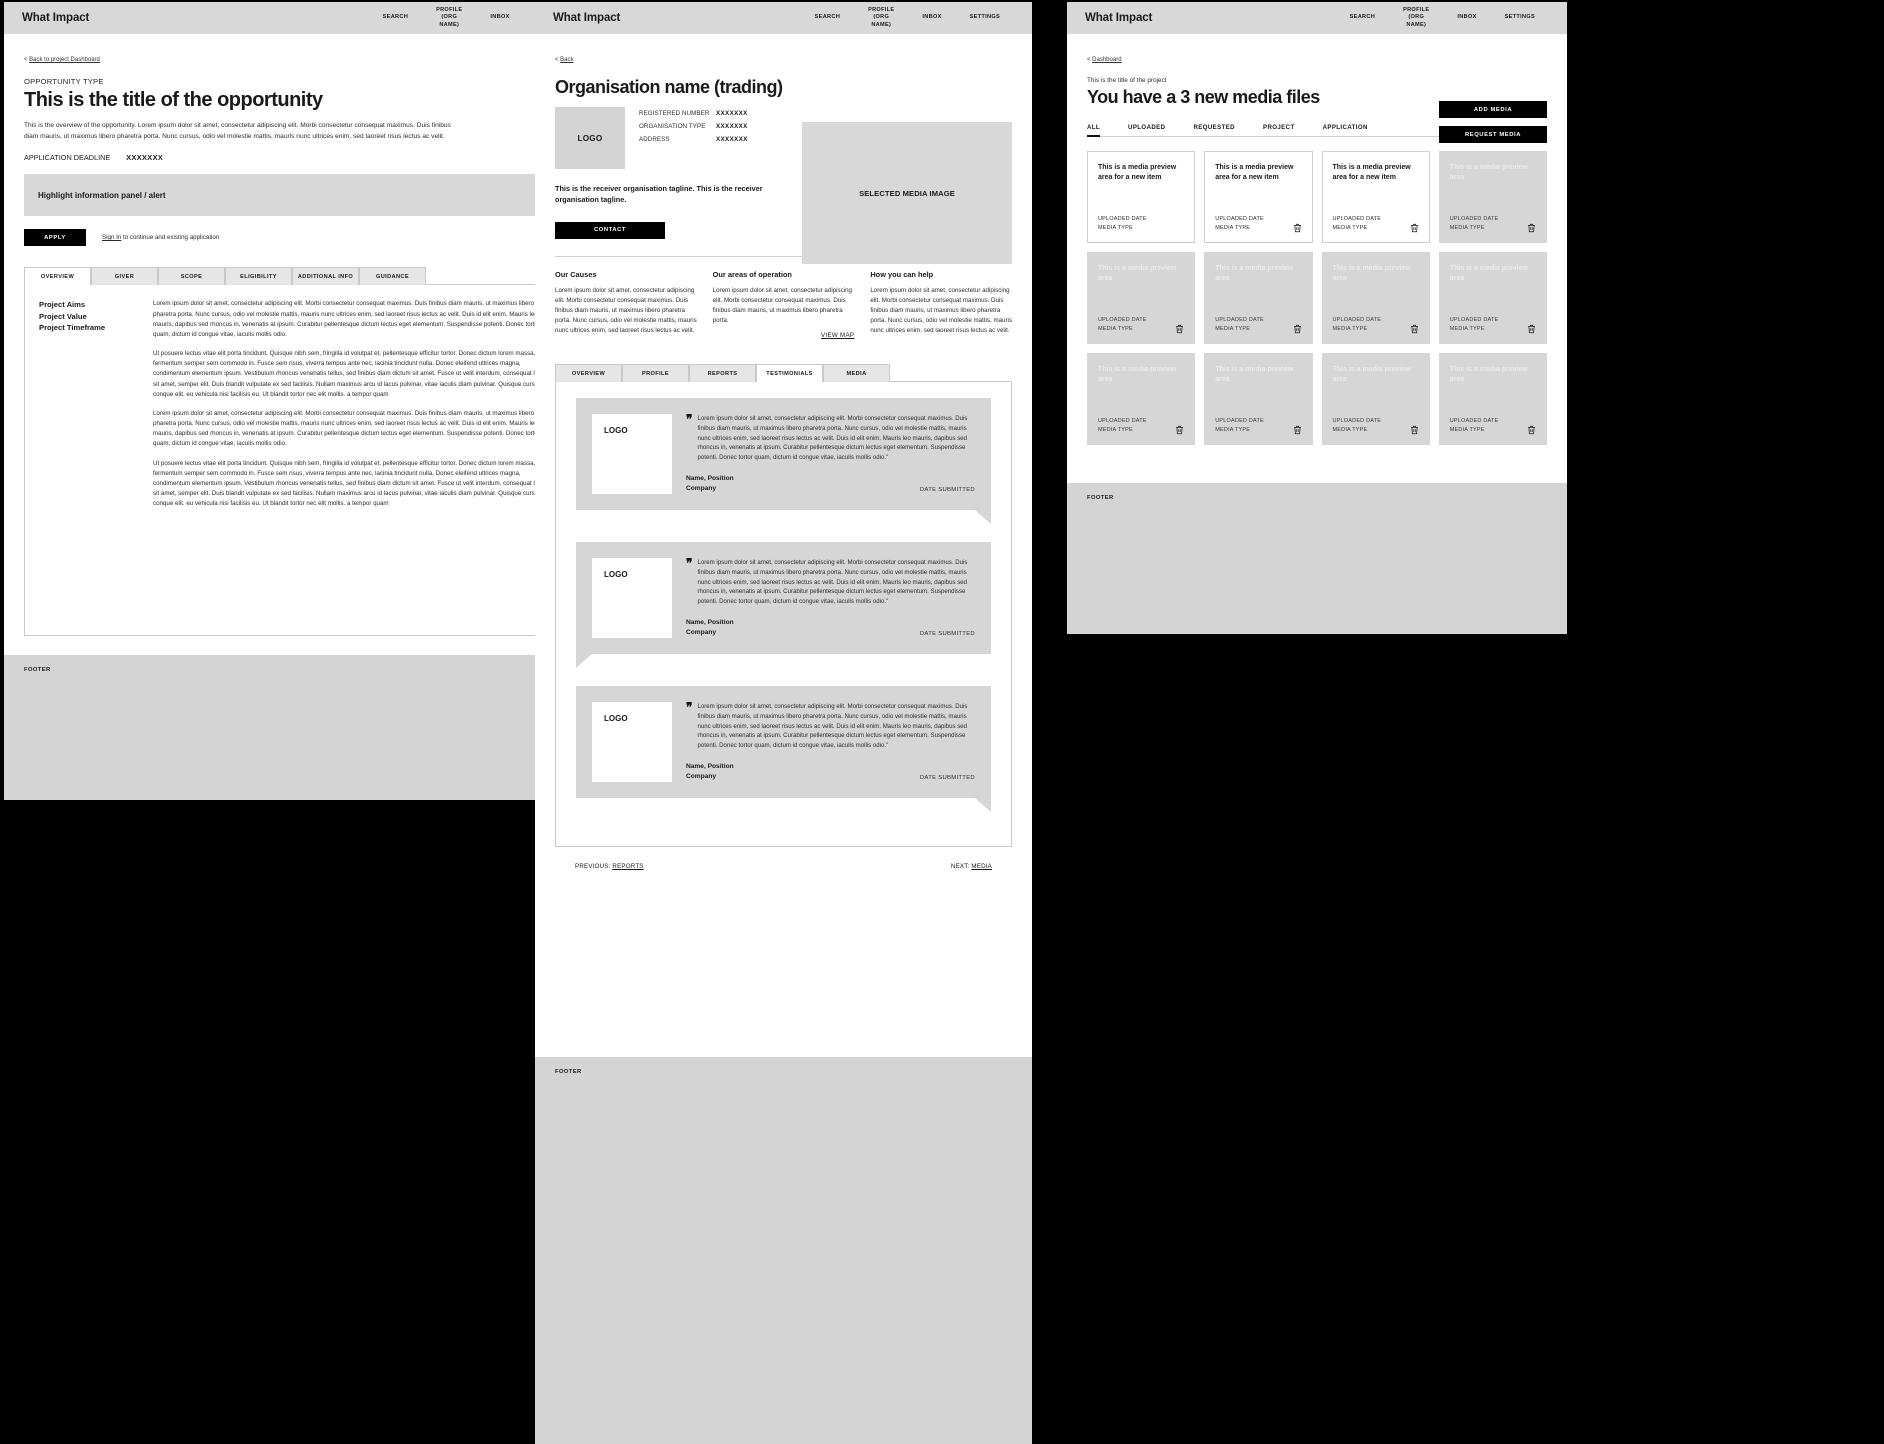 Image resolution: width=1884 pixels, height=1444 pixels. I want to click on media-card-footer: UPLOADED DATE MEDIA TYPE, so click(1493, 224).